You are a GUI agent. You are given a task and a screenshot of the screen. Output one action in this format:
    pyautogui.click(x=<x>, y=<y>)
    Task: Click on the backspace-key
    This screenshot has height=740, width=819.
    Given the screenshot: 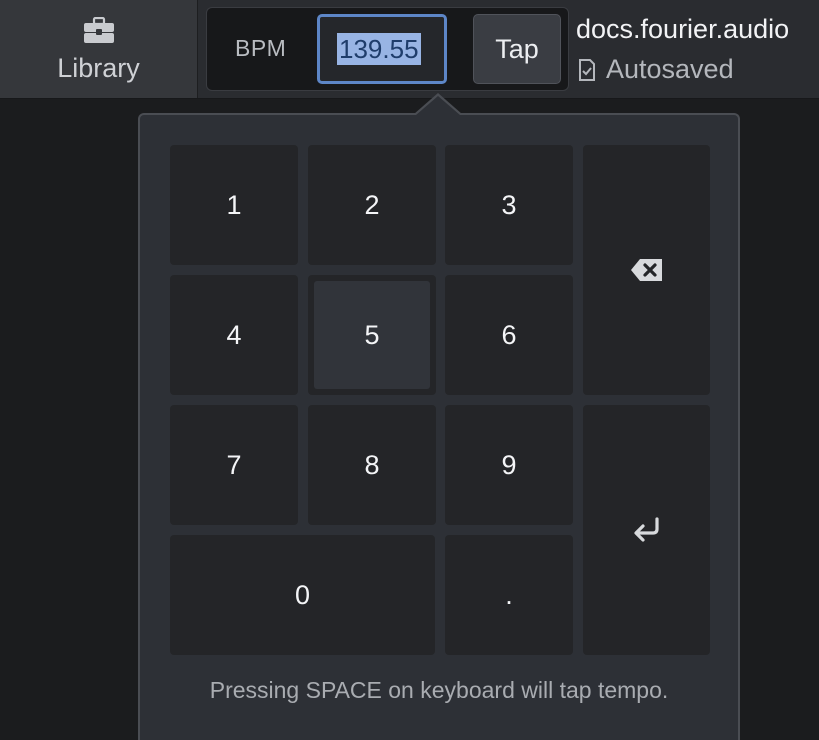 What is the action you would take?
    pyautogui.click(x=646, y=270)
    